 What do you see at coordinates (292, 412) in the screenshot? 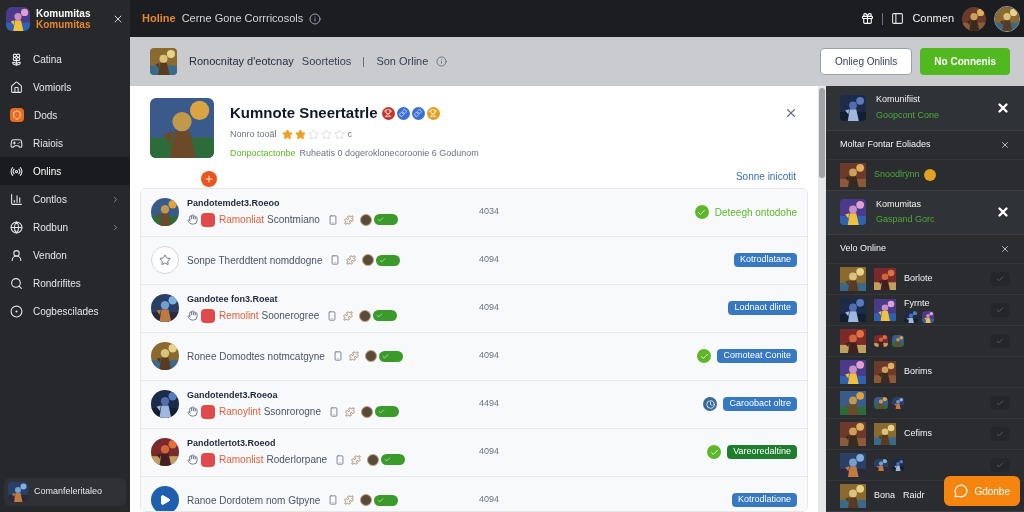
I see `row-text: Ssonrorogne` at bounding box center [292, 412].